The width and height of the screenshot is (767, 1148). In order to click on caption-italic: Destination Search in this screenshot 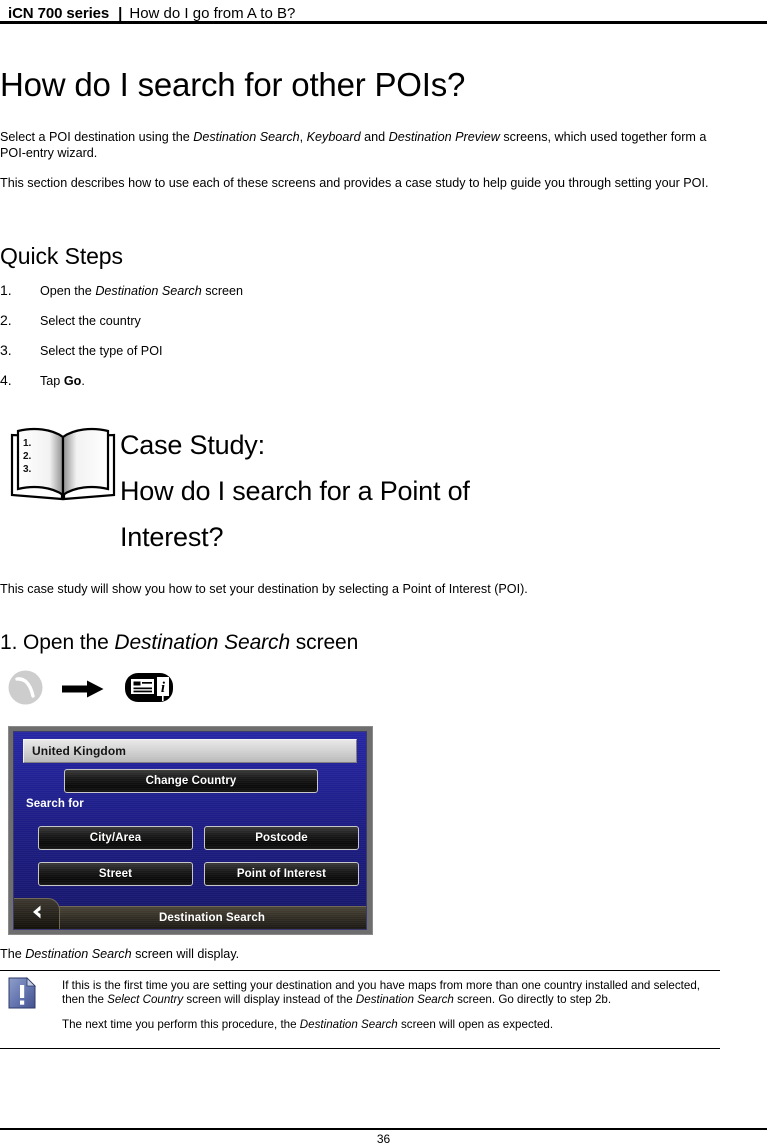, I will do `click(78, 954)`.